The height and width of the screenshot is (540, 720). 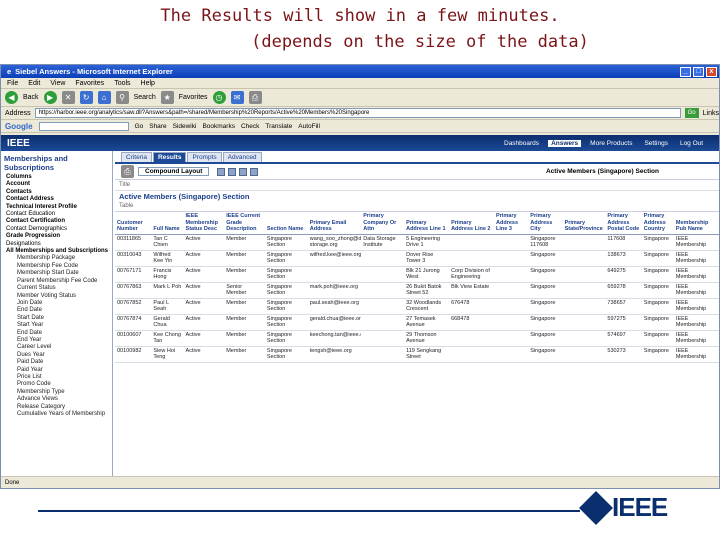 What do you see at coordinates (56, 362) in the screenshot?
I see `sidebar-item: Paid Date` at bounding box center [56, 362].